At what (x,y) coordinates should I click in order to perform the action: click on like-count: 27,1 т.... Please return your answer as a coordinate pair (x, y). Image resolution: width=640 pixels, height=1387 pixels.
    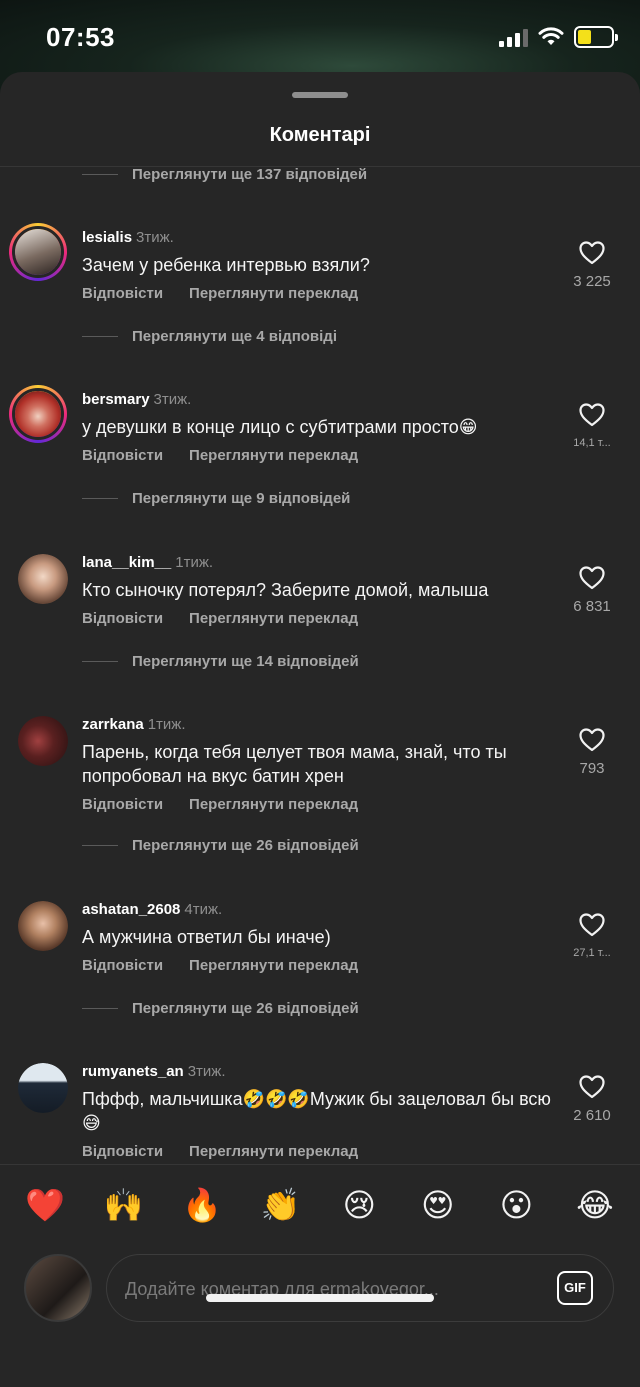
    Looking at the image, I should click on (592, 953).